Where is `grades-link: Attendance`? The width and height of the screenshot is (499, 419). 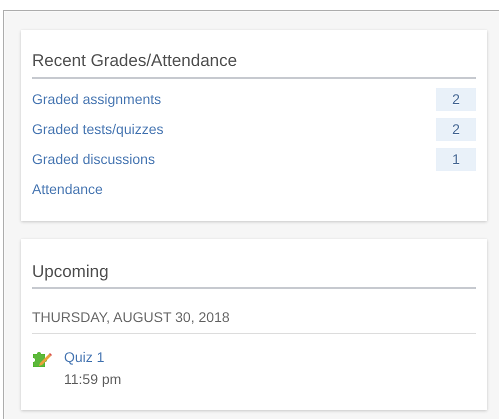 grades-link: Attendance is located at coordinates (67, 189).